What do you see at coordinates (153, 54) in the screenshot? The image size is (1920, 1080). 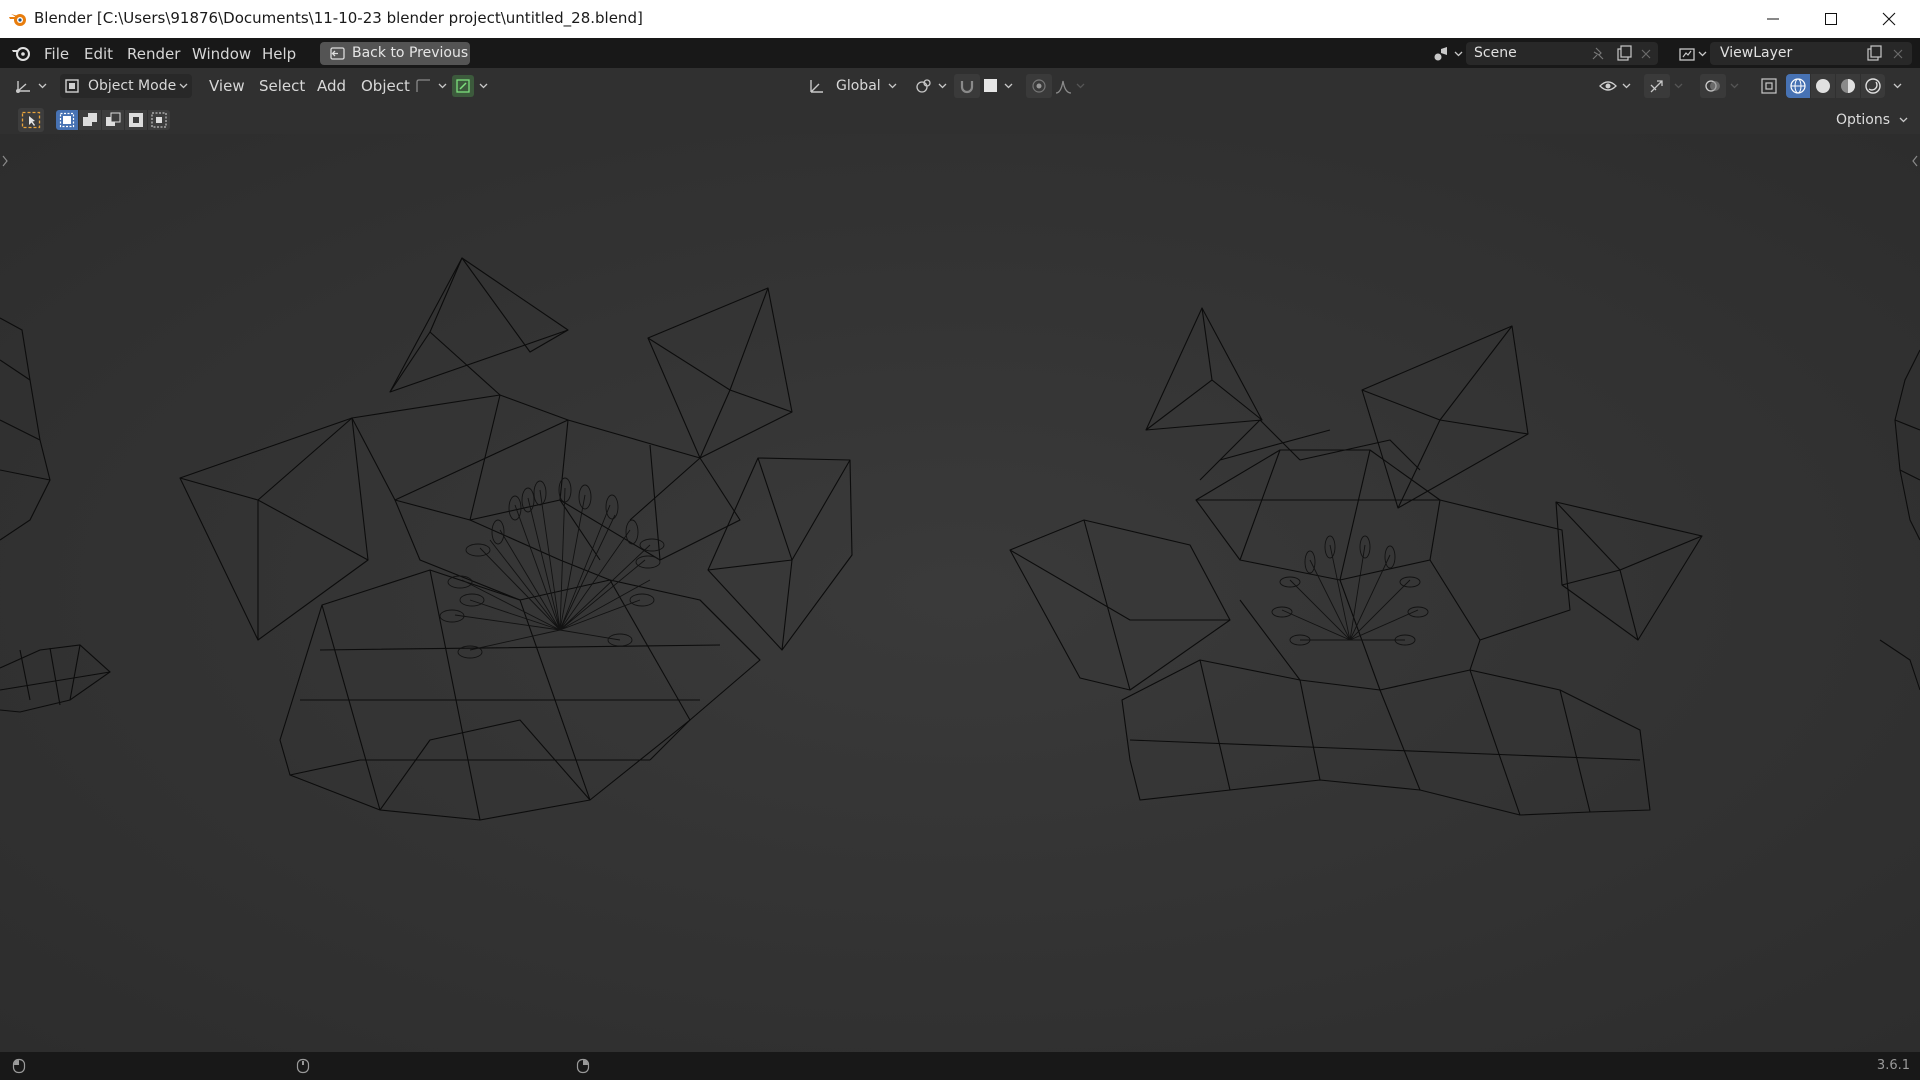 I see `menu-render: Render` at bounding box center [153, 54].